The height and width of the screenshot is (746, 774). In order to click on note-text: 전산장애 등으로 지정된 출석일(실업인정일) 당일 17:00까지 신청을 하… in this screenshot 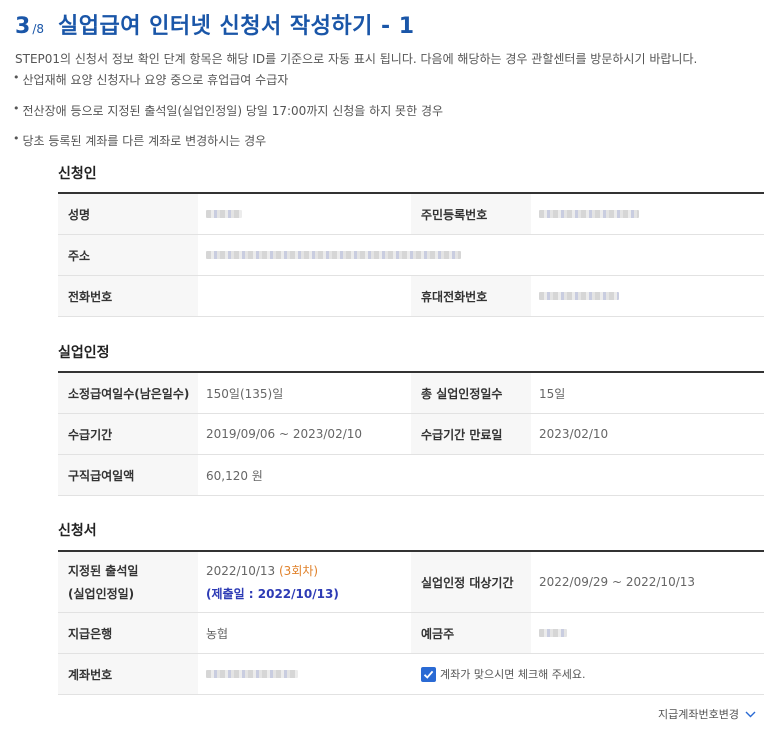, I will do `click(233, 111)`.